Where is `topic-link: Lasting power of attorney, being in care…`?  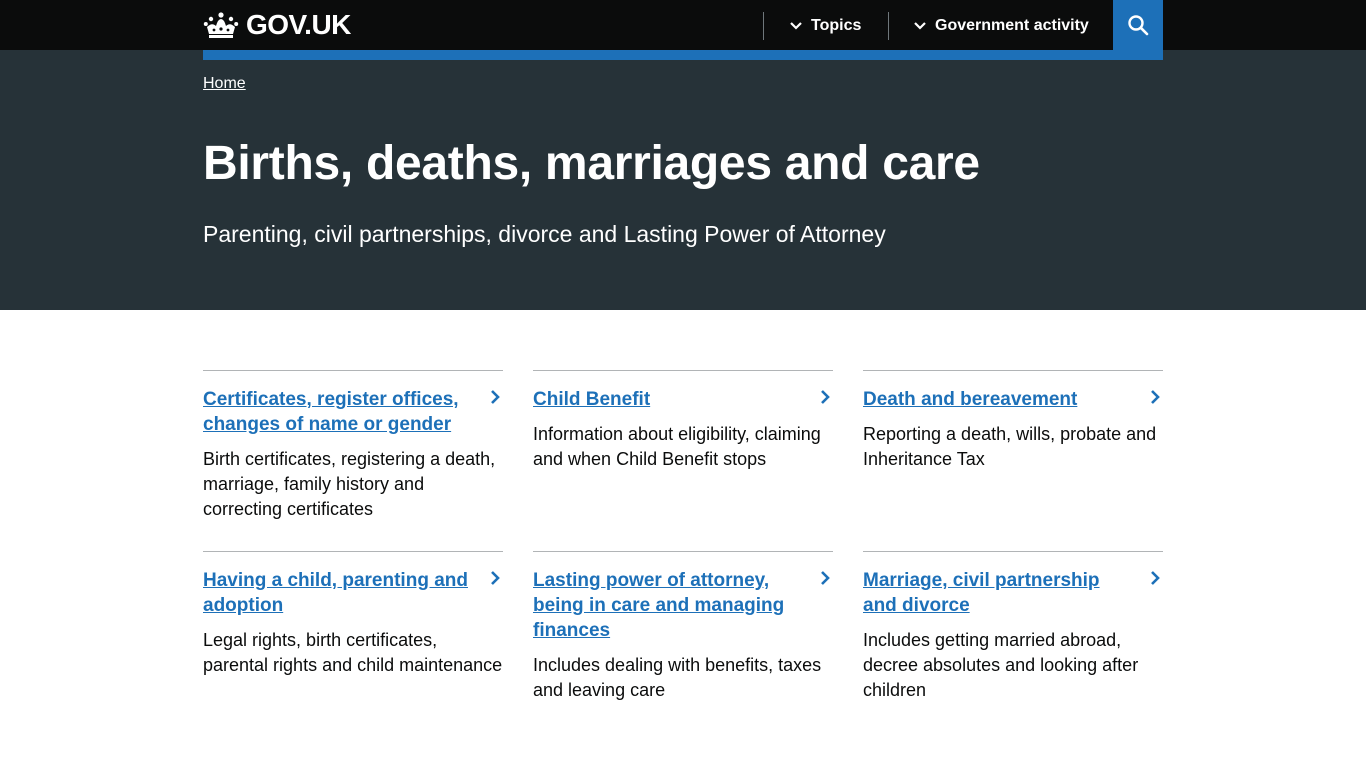
topic-link: Lasting power of attorney, being in care… is located at coordinates (665, 605).